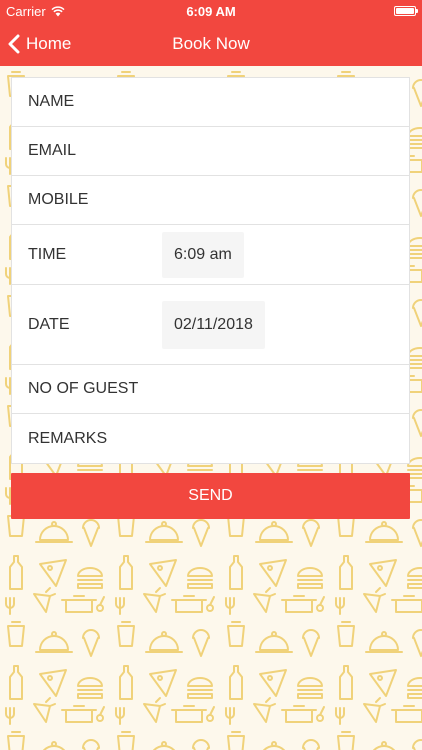 Image resolution: width=422 pixels, height=750 pixels. I want to click on navigation-bar: Home Book Now, so click(211, 44).